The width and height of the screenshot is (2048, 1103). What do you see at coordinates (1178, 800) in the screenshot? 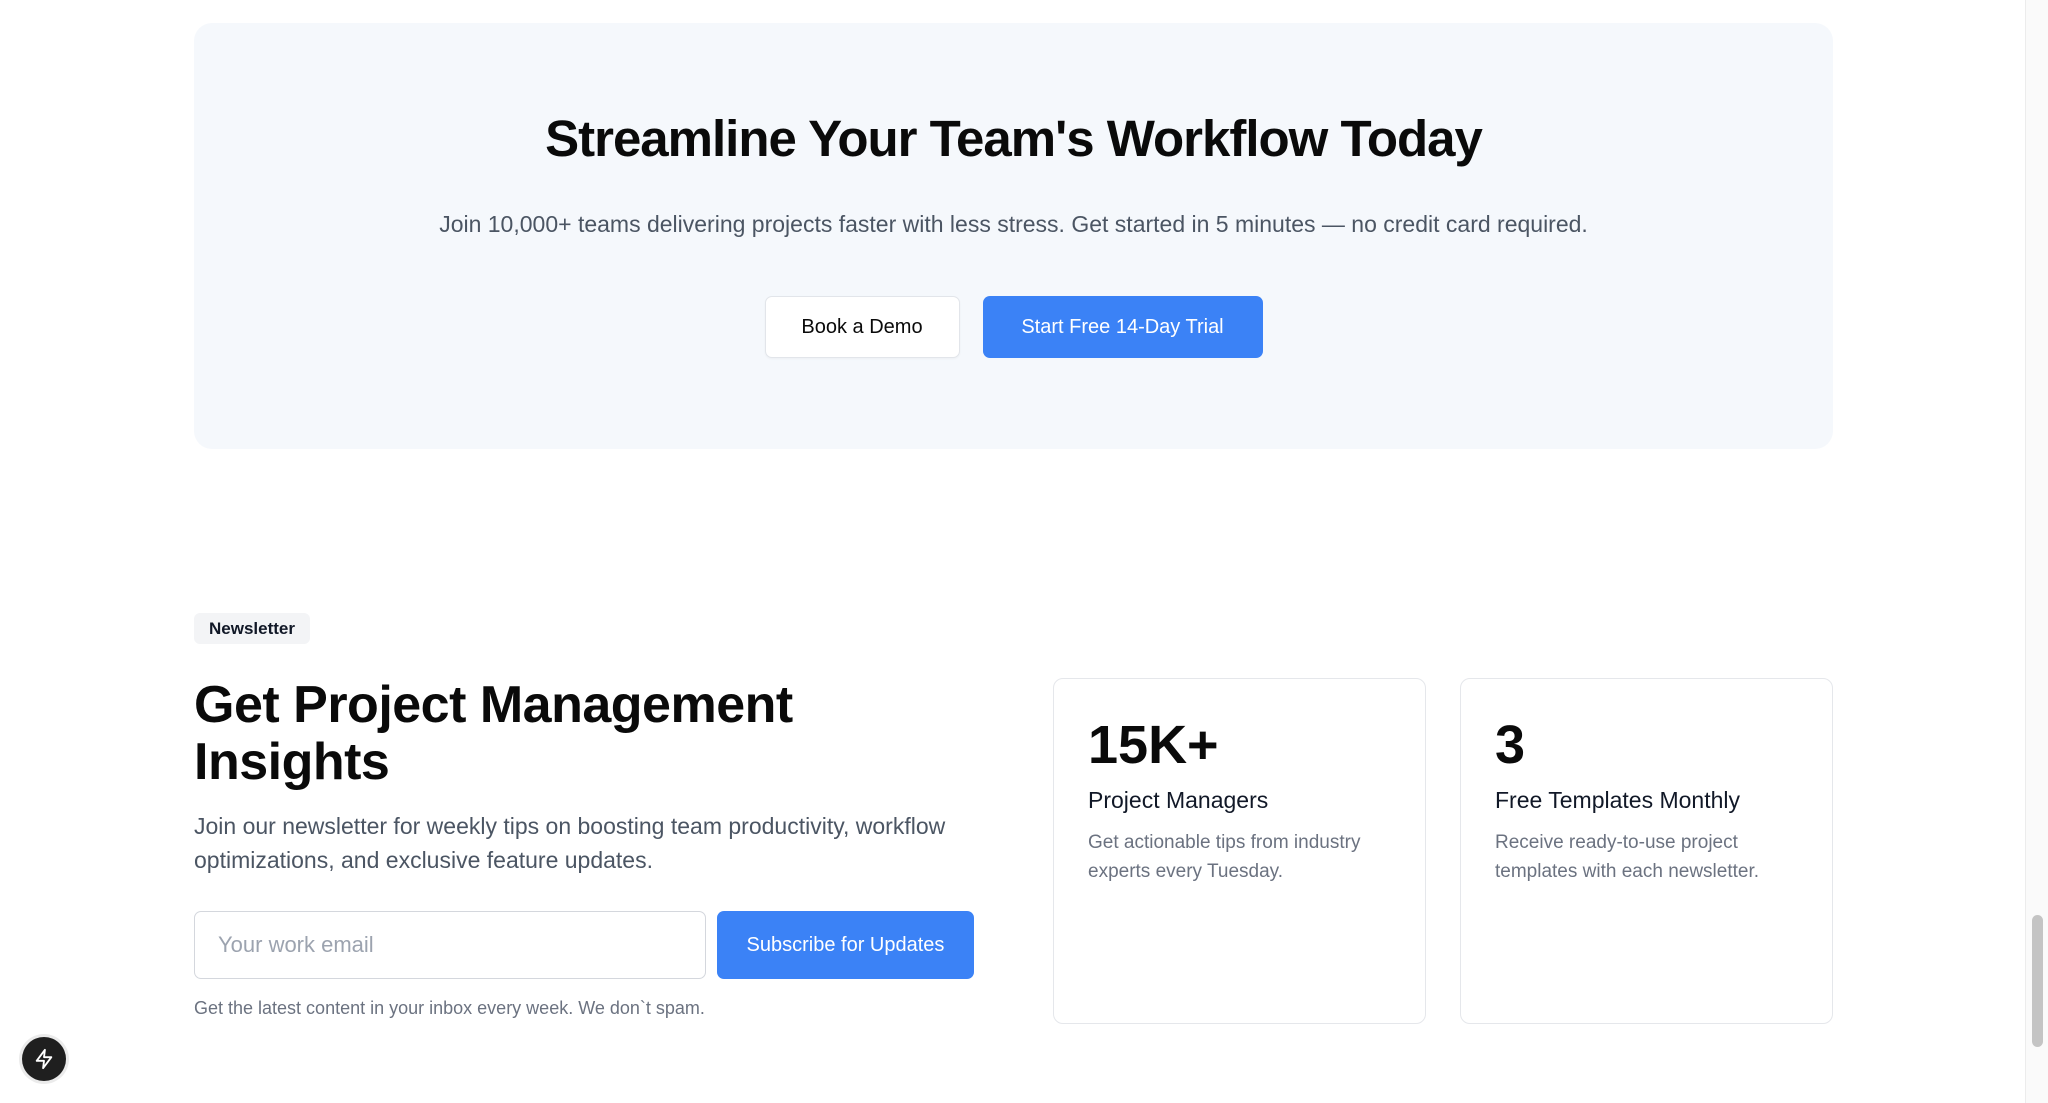
I see `stat-label: Project Managers` at bounding box center [1178, 800].